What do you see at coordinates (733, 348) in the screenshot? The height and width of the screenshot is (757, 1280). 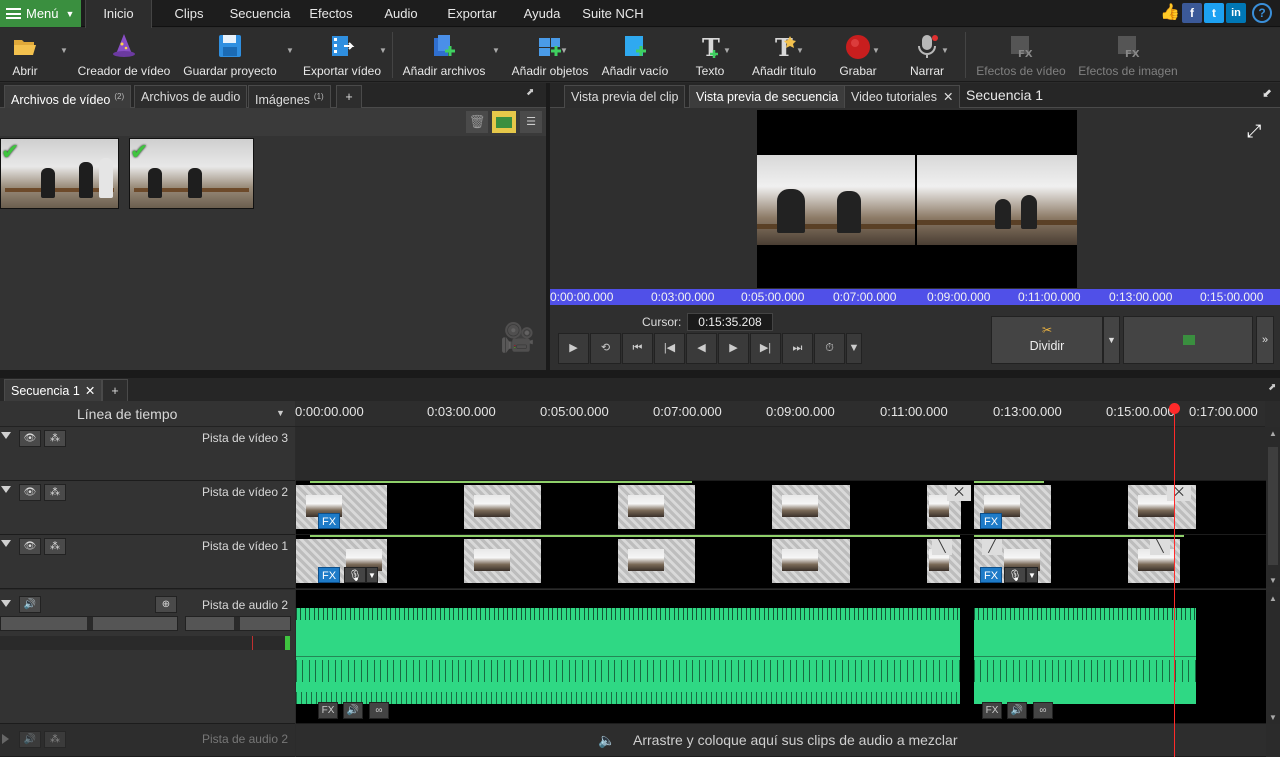 I see `next-frame-button: ▶` at bounding box center [733, 348].